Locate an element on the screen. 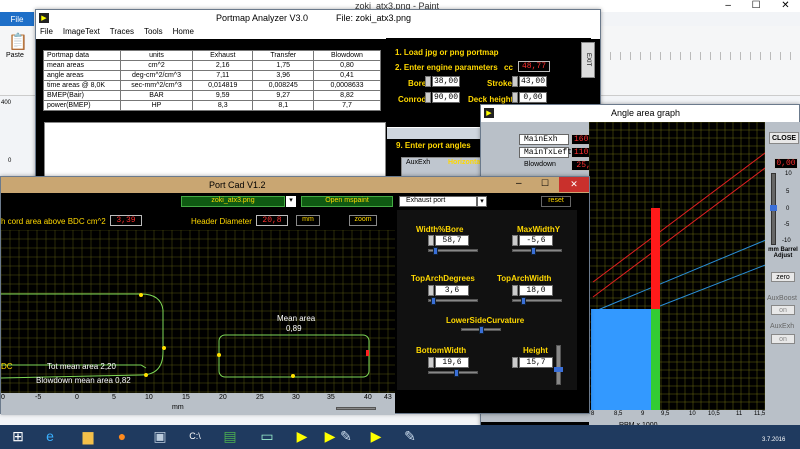 The width and height of the screenshot is (800, 449). stroke-field: 43,00 is located at coordinates (533, 81).